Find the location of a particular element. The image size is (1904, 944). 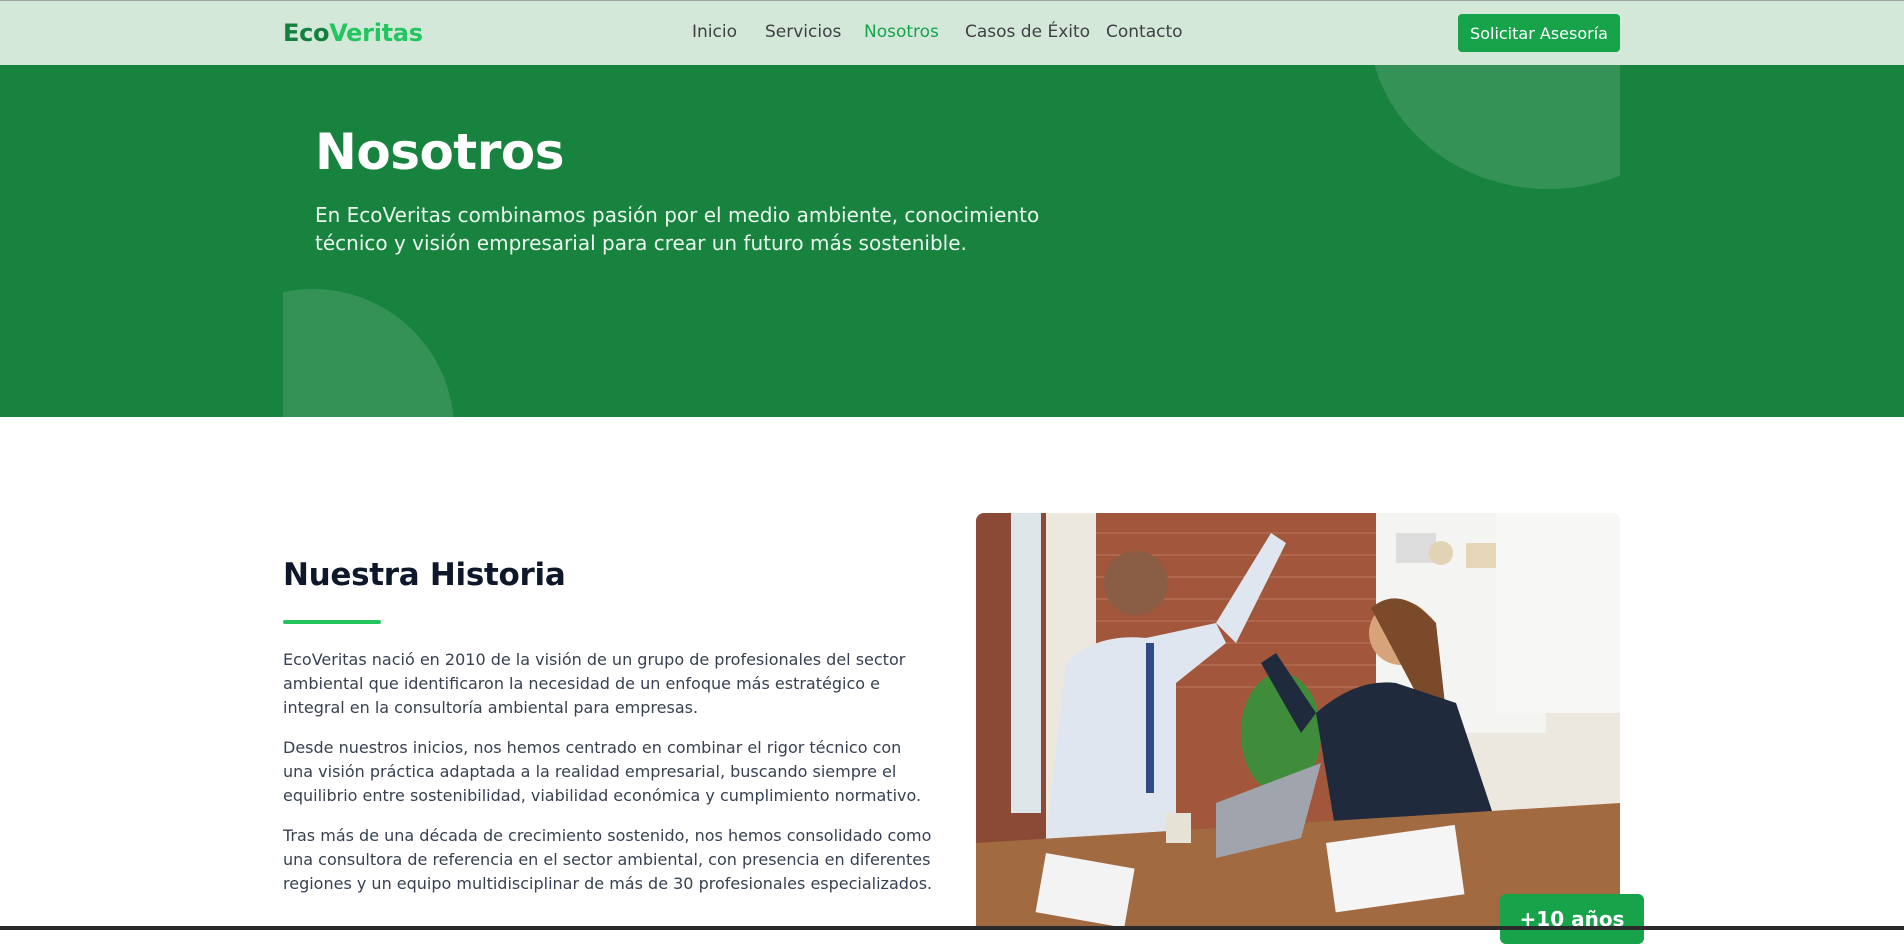

years-experience-badge: +10 años is located at coordinates (1572, 919).